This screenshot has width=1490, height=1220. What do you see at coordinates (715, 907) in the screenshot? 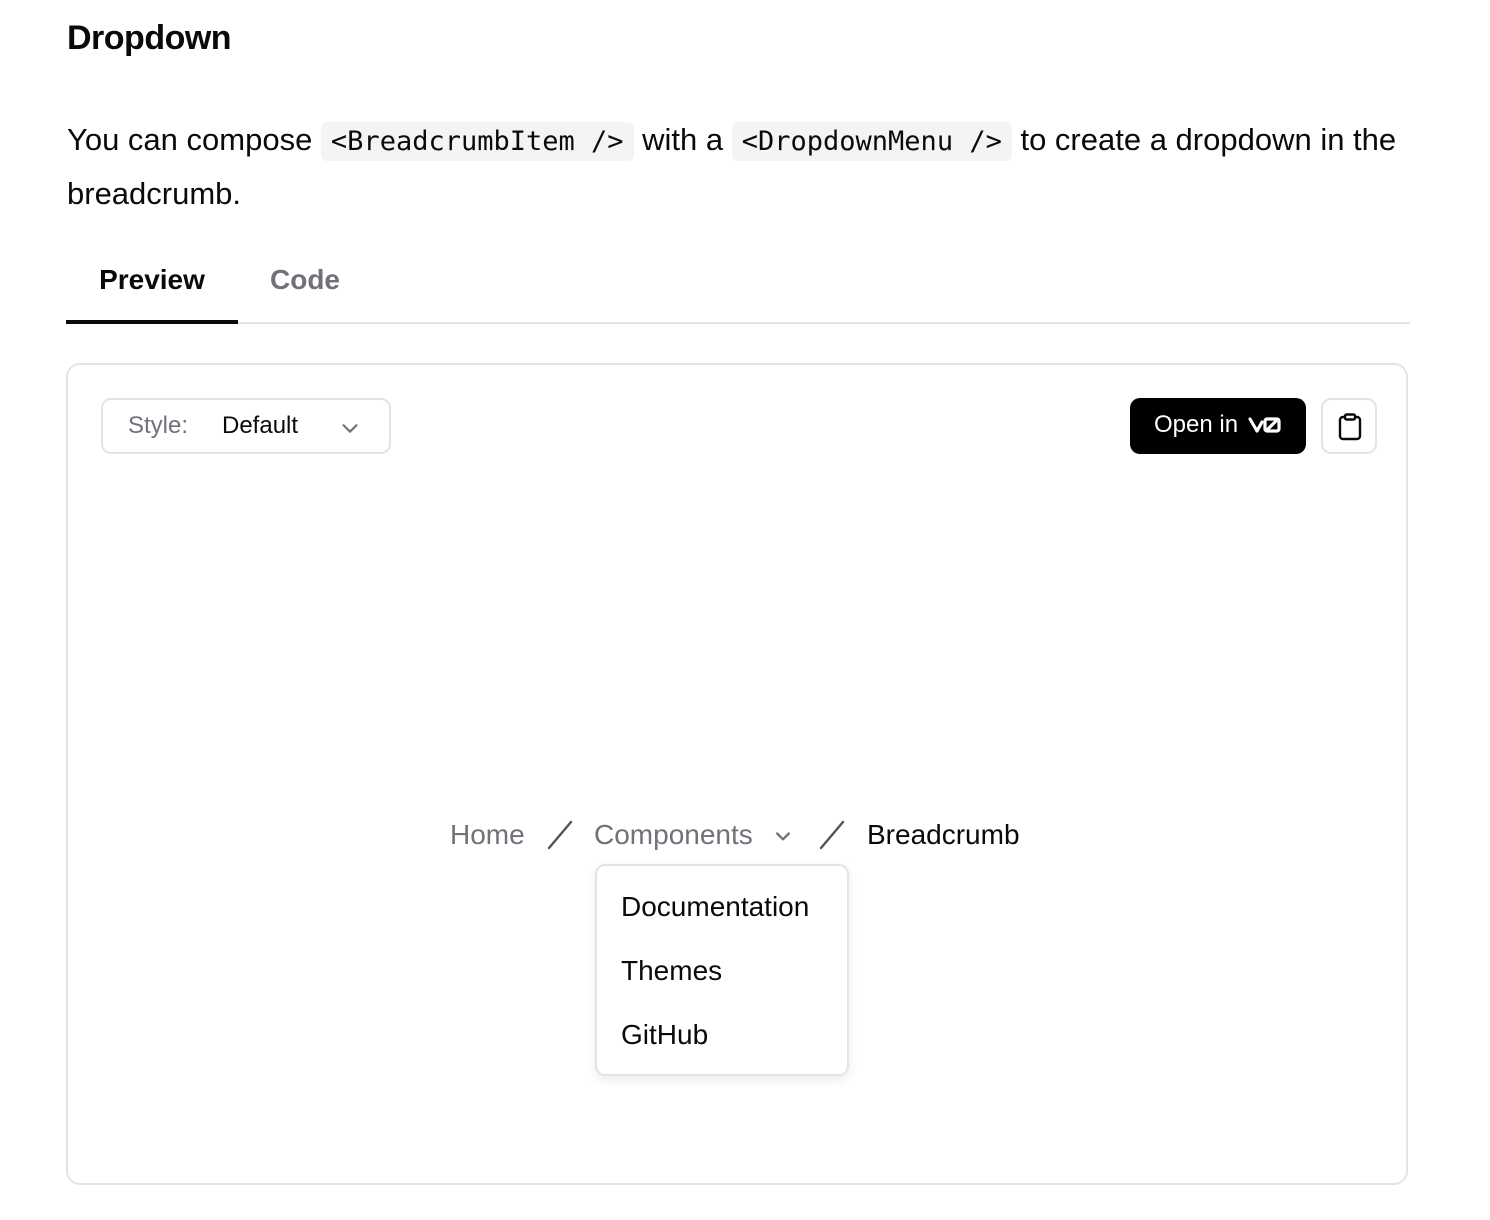
I see `menu-item-documentation: Documentation` at bounding box center [715, 907].